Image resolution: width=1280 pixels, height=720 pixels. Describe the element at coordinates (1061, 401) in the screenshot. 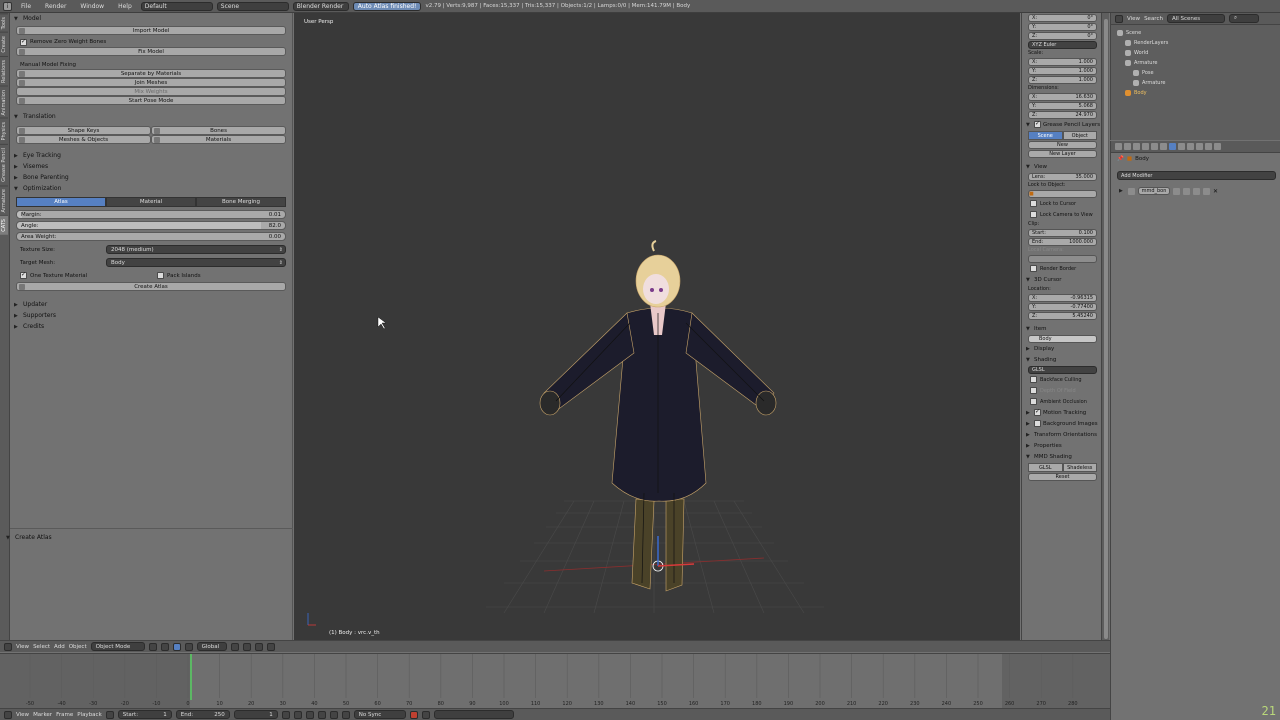

I see `ambient-occlusion-checkbox: Ambient Occlusion` at that location.